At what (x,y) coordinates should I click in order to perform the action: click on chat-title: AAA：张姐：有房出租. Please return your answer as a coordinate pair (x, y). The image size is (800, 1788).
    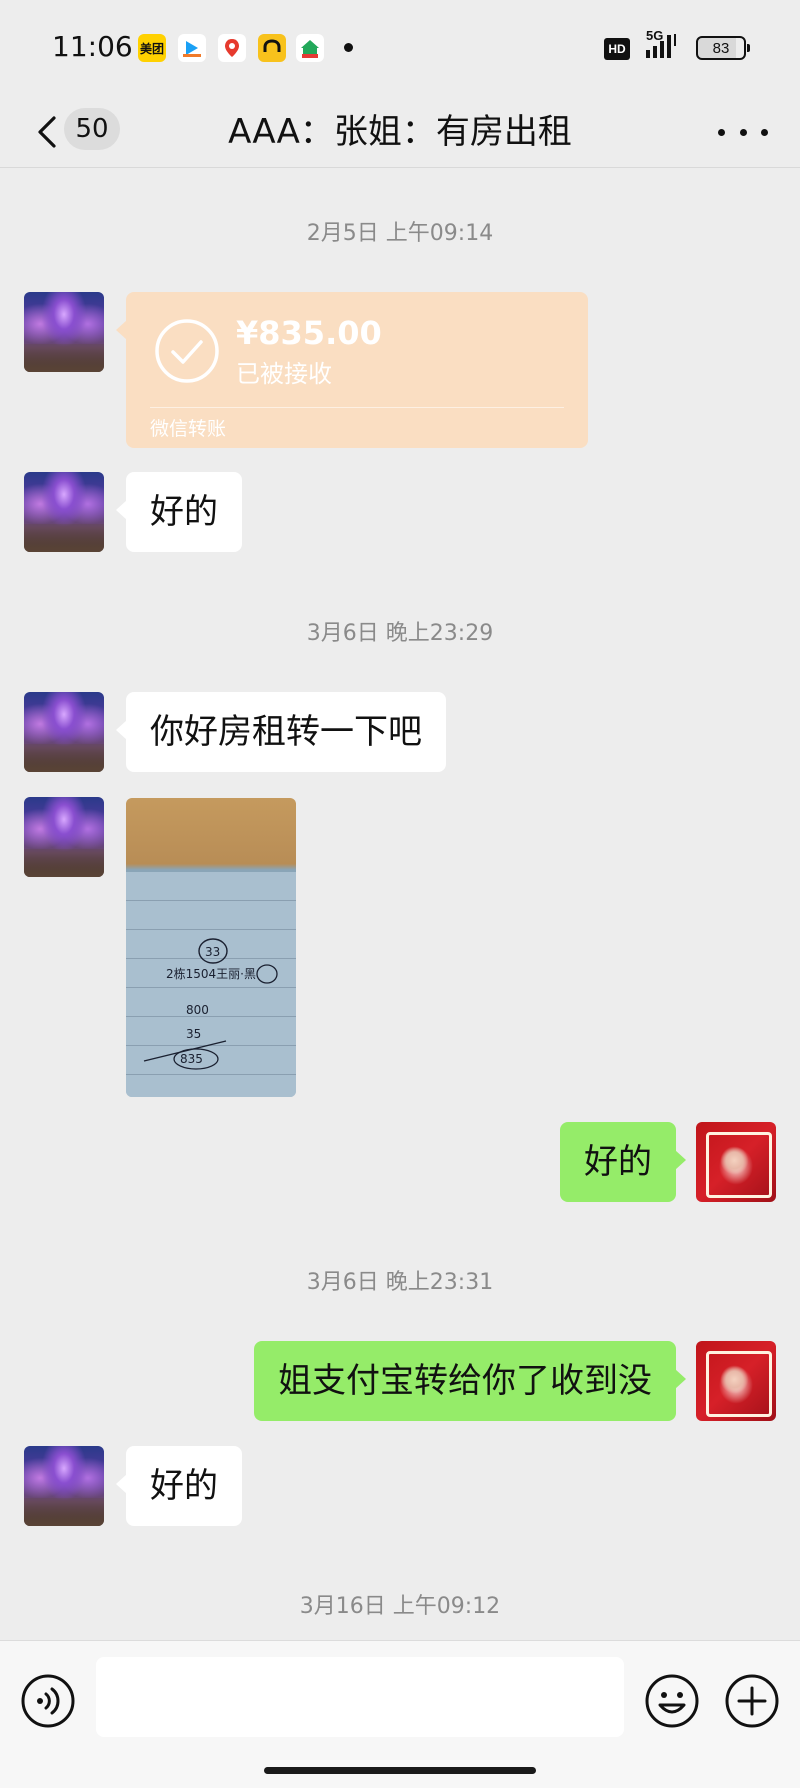
    Looking at the image, I should click on (400, 132).